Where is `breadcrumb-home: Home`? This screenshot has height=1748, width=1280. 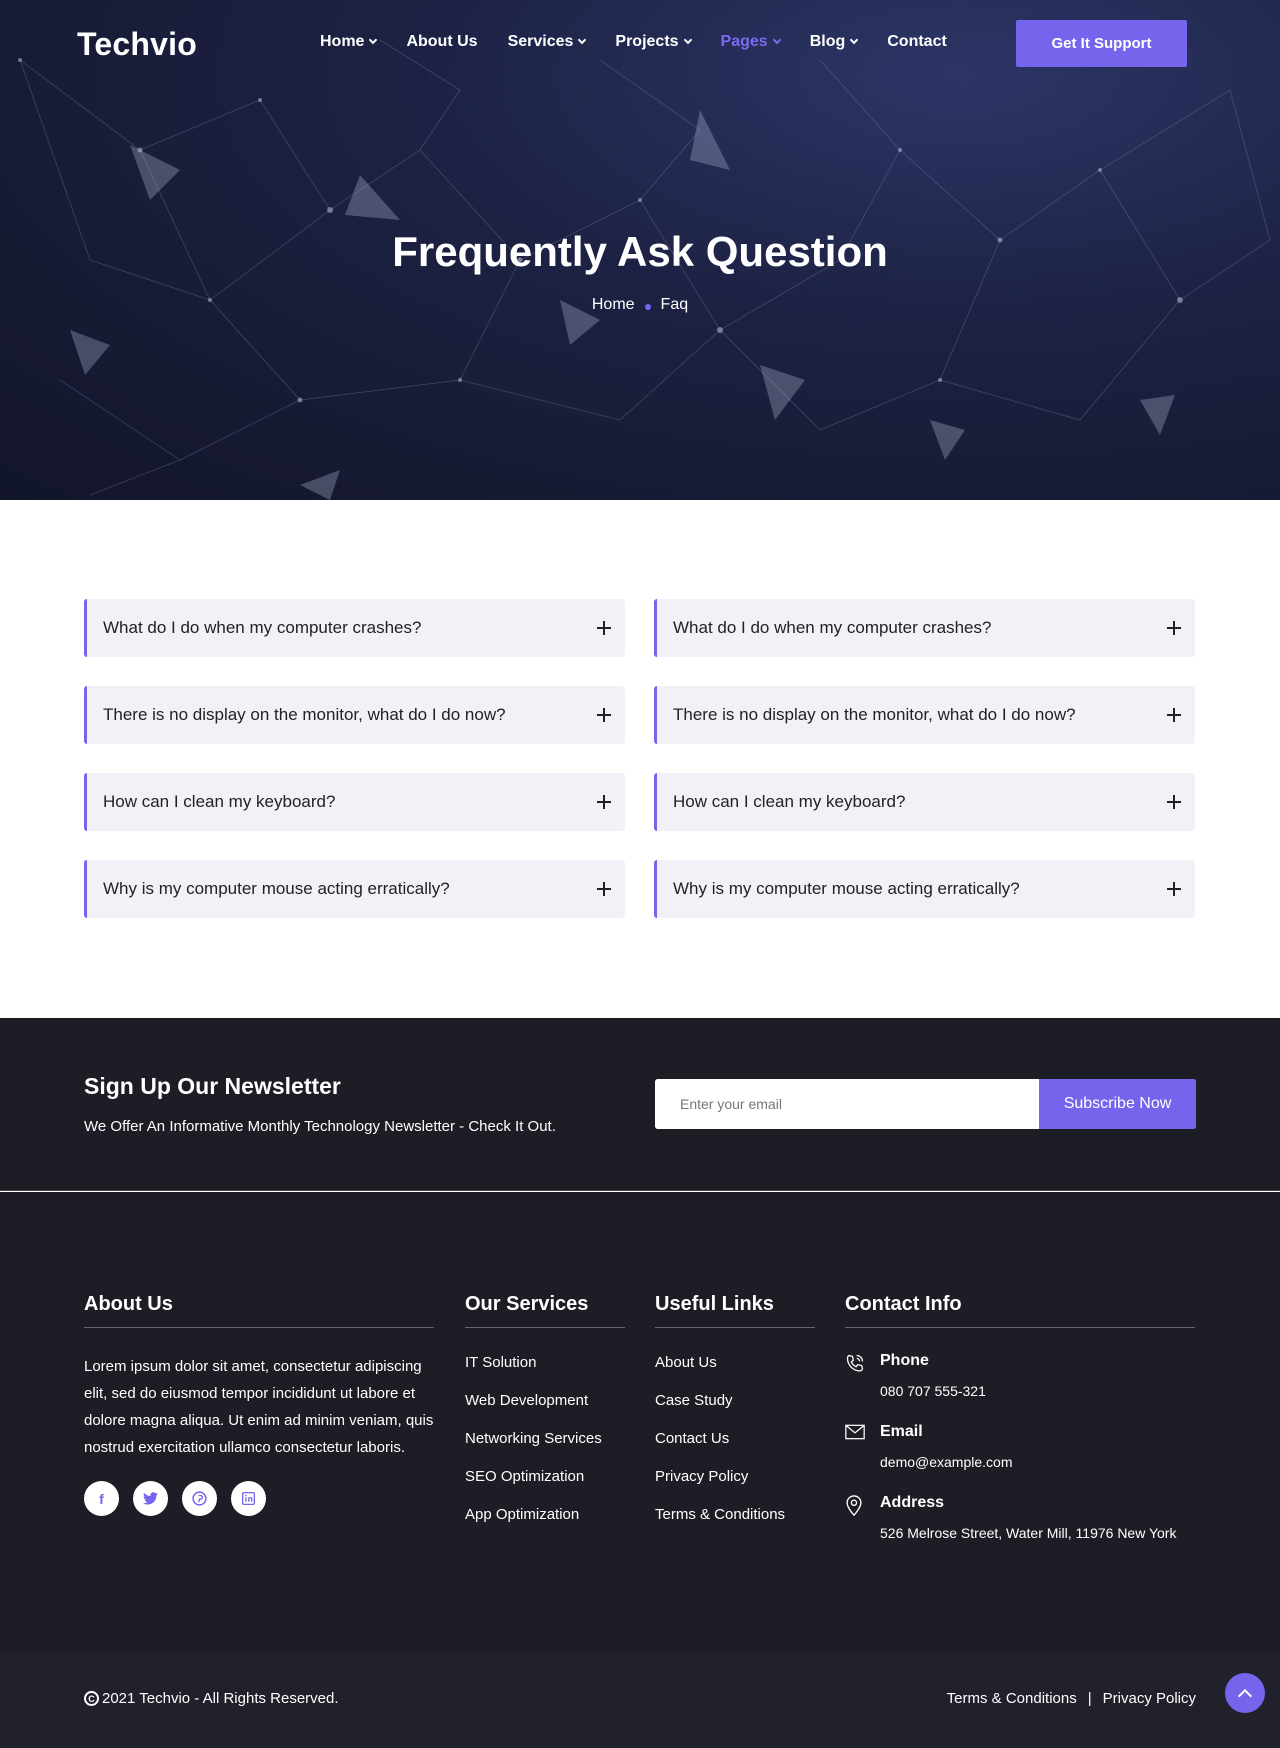 breadcrumb-home: Home is located at coordinates (613, 305).